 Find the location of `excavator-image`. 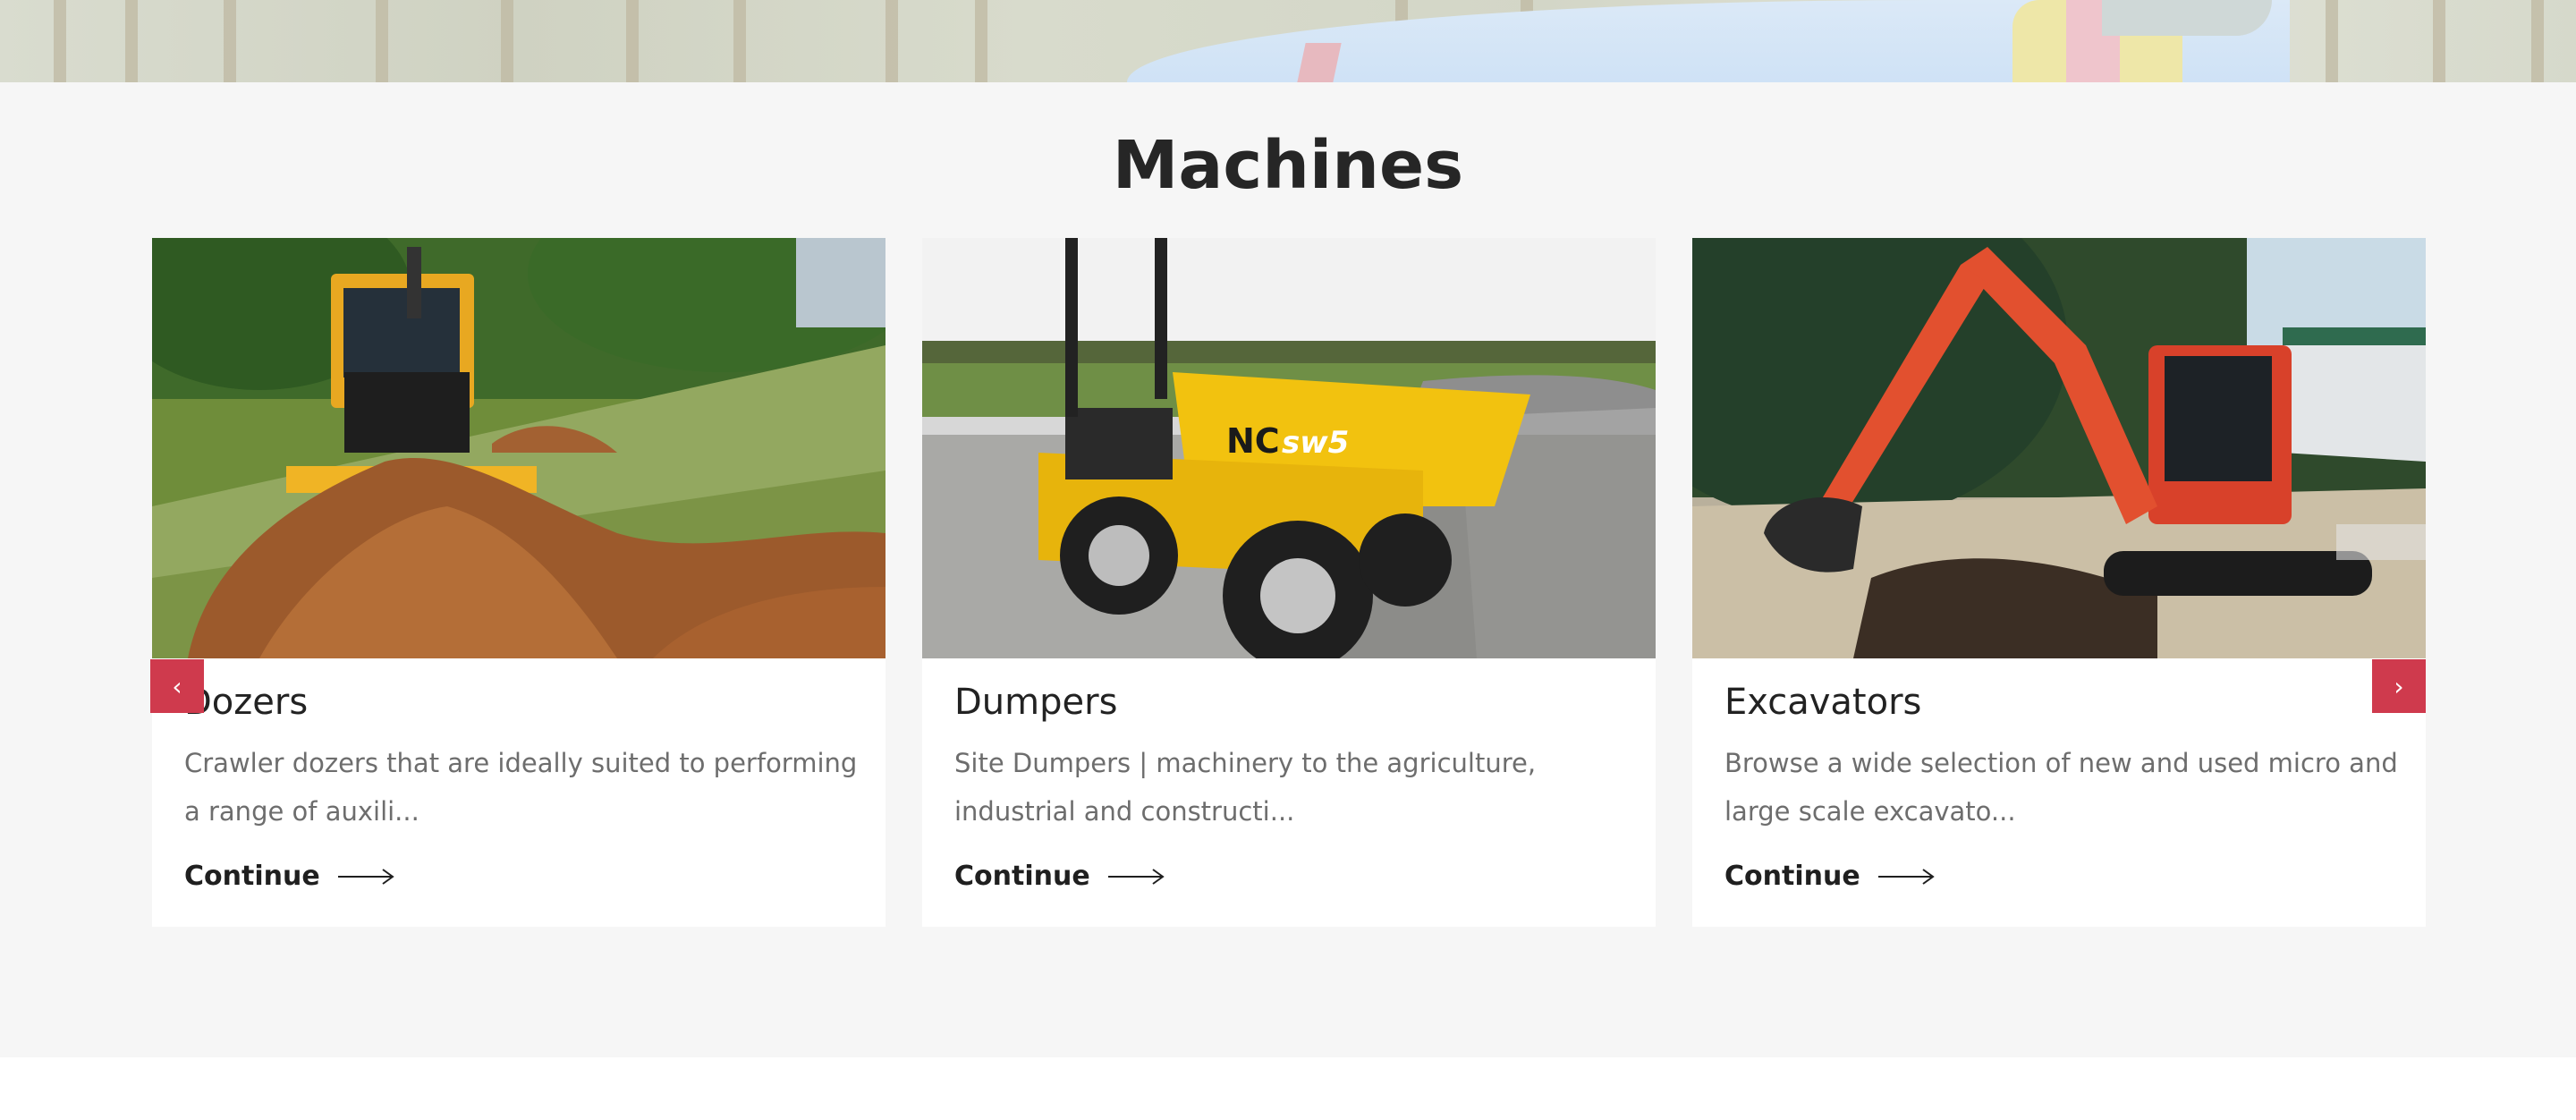

excavator-image is located at coordinates (2059, 448).